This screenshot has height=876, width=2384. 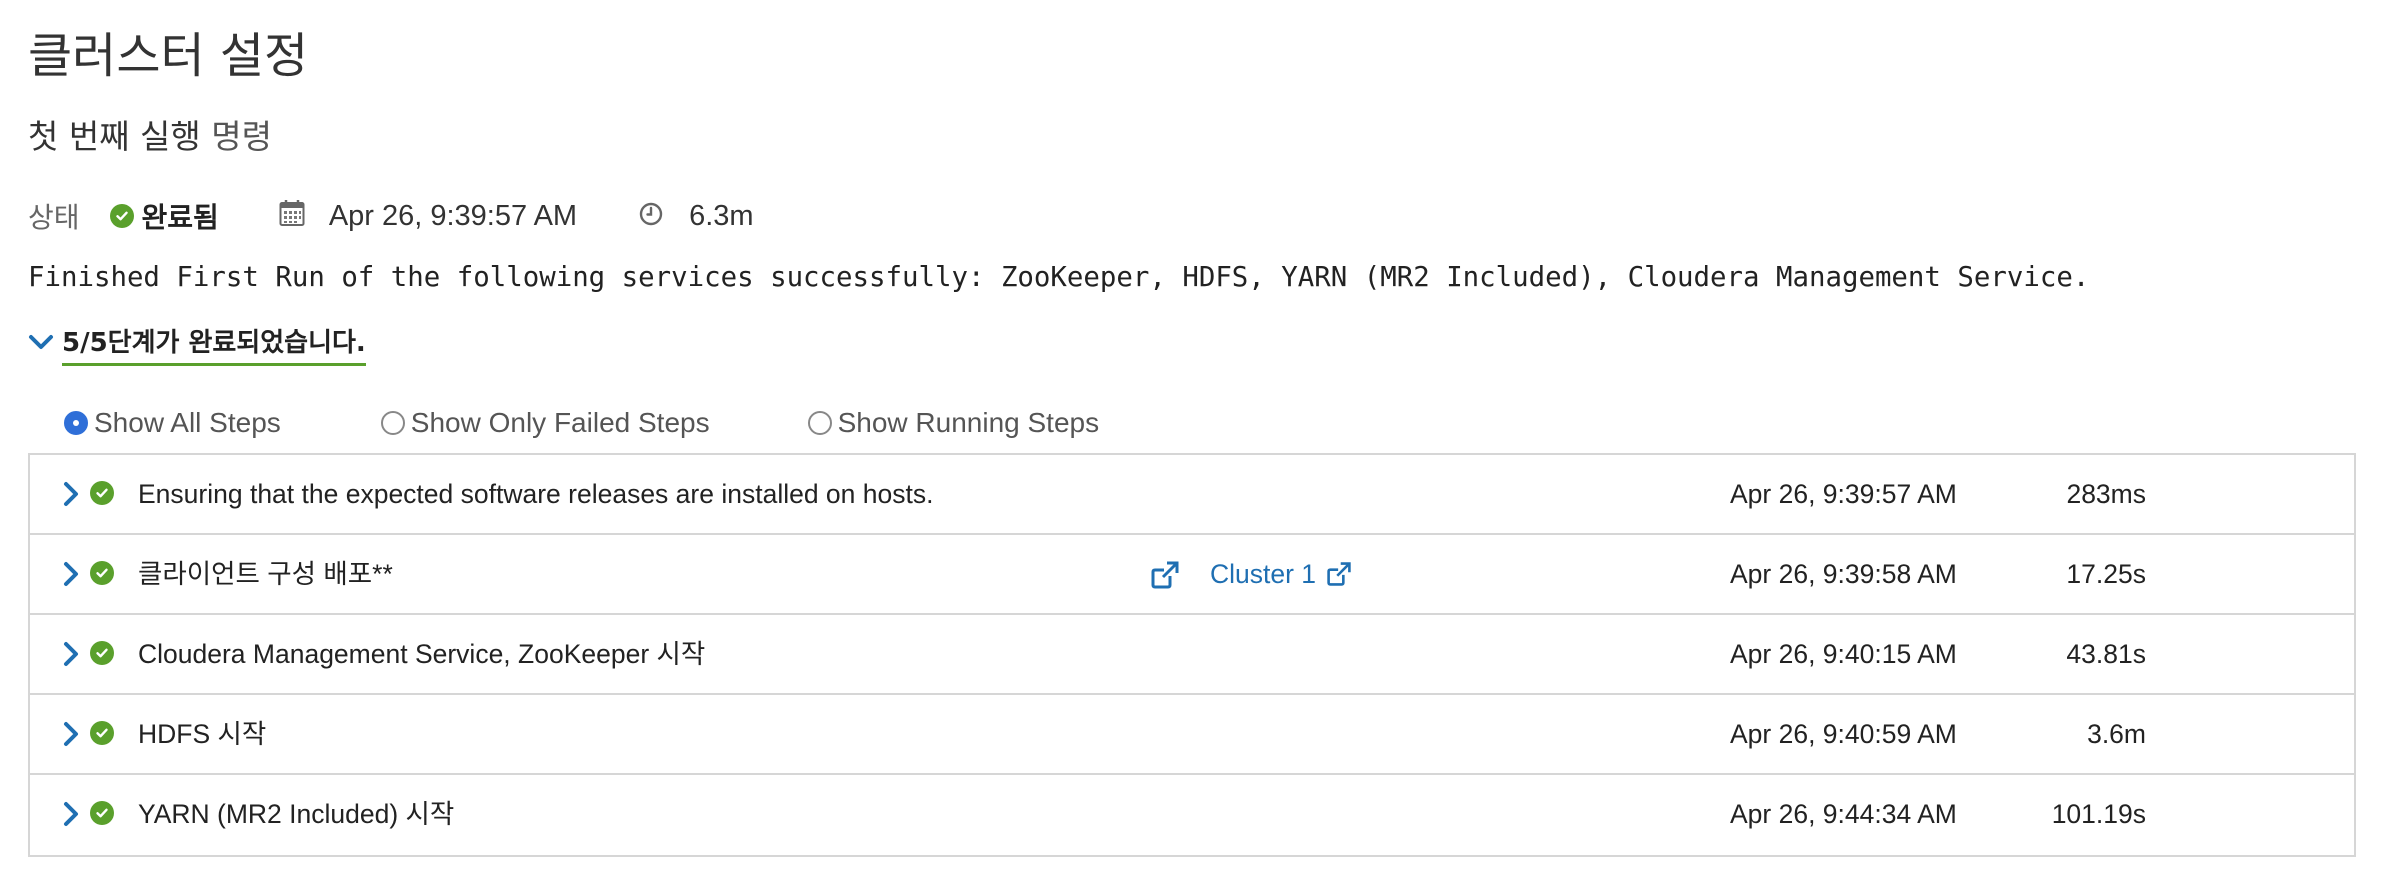 I want to click on status-date: Apr 26, 9:39:57 AM, so click(x=453, y=215).